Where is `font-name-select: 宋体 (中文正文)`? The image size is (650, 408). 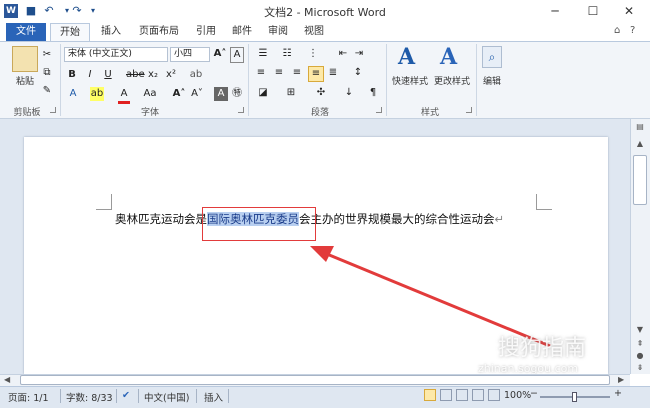
font-name-select: 宋体 (中文正文) is located at coordinates (116, 54).